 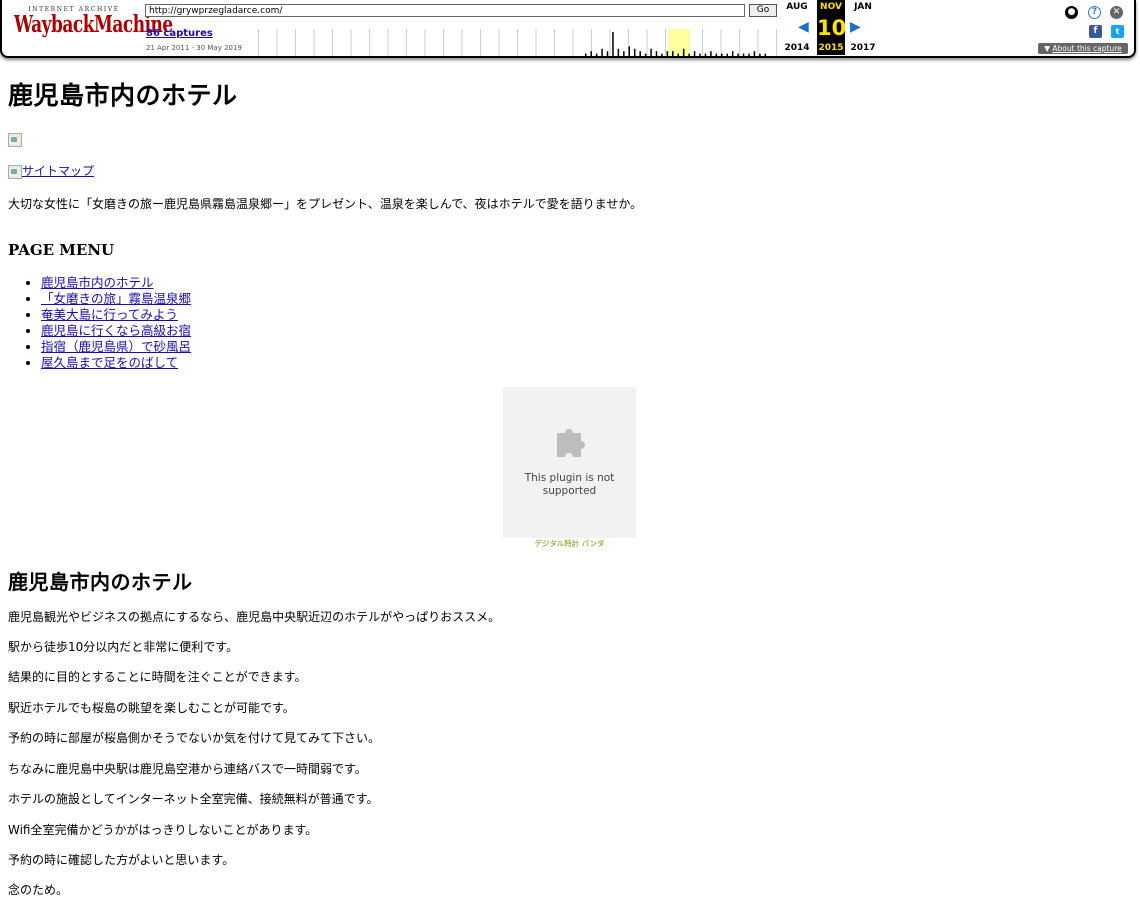 I want to click on about-capture-label: About this capture, so click(x=1087, y=48).